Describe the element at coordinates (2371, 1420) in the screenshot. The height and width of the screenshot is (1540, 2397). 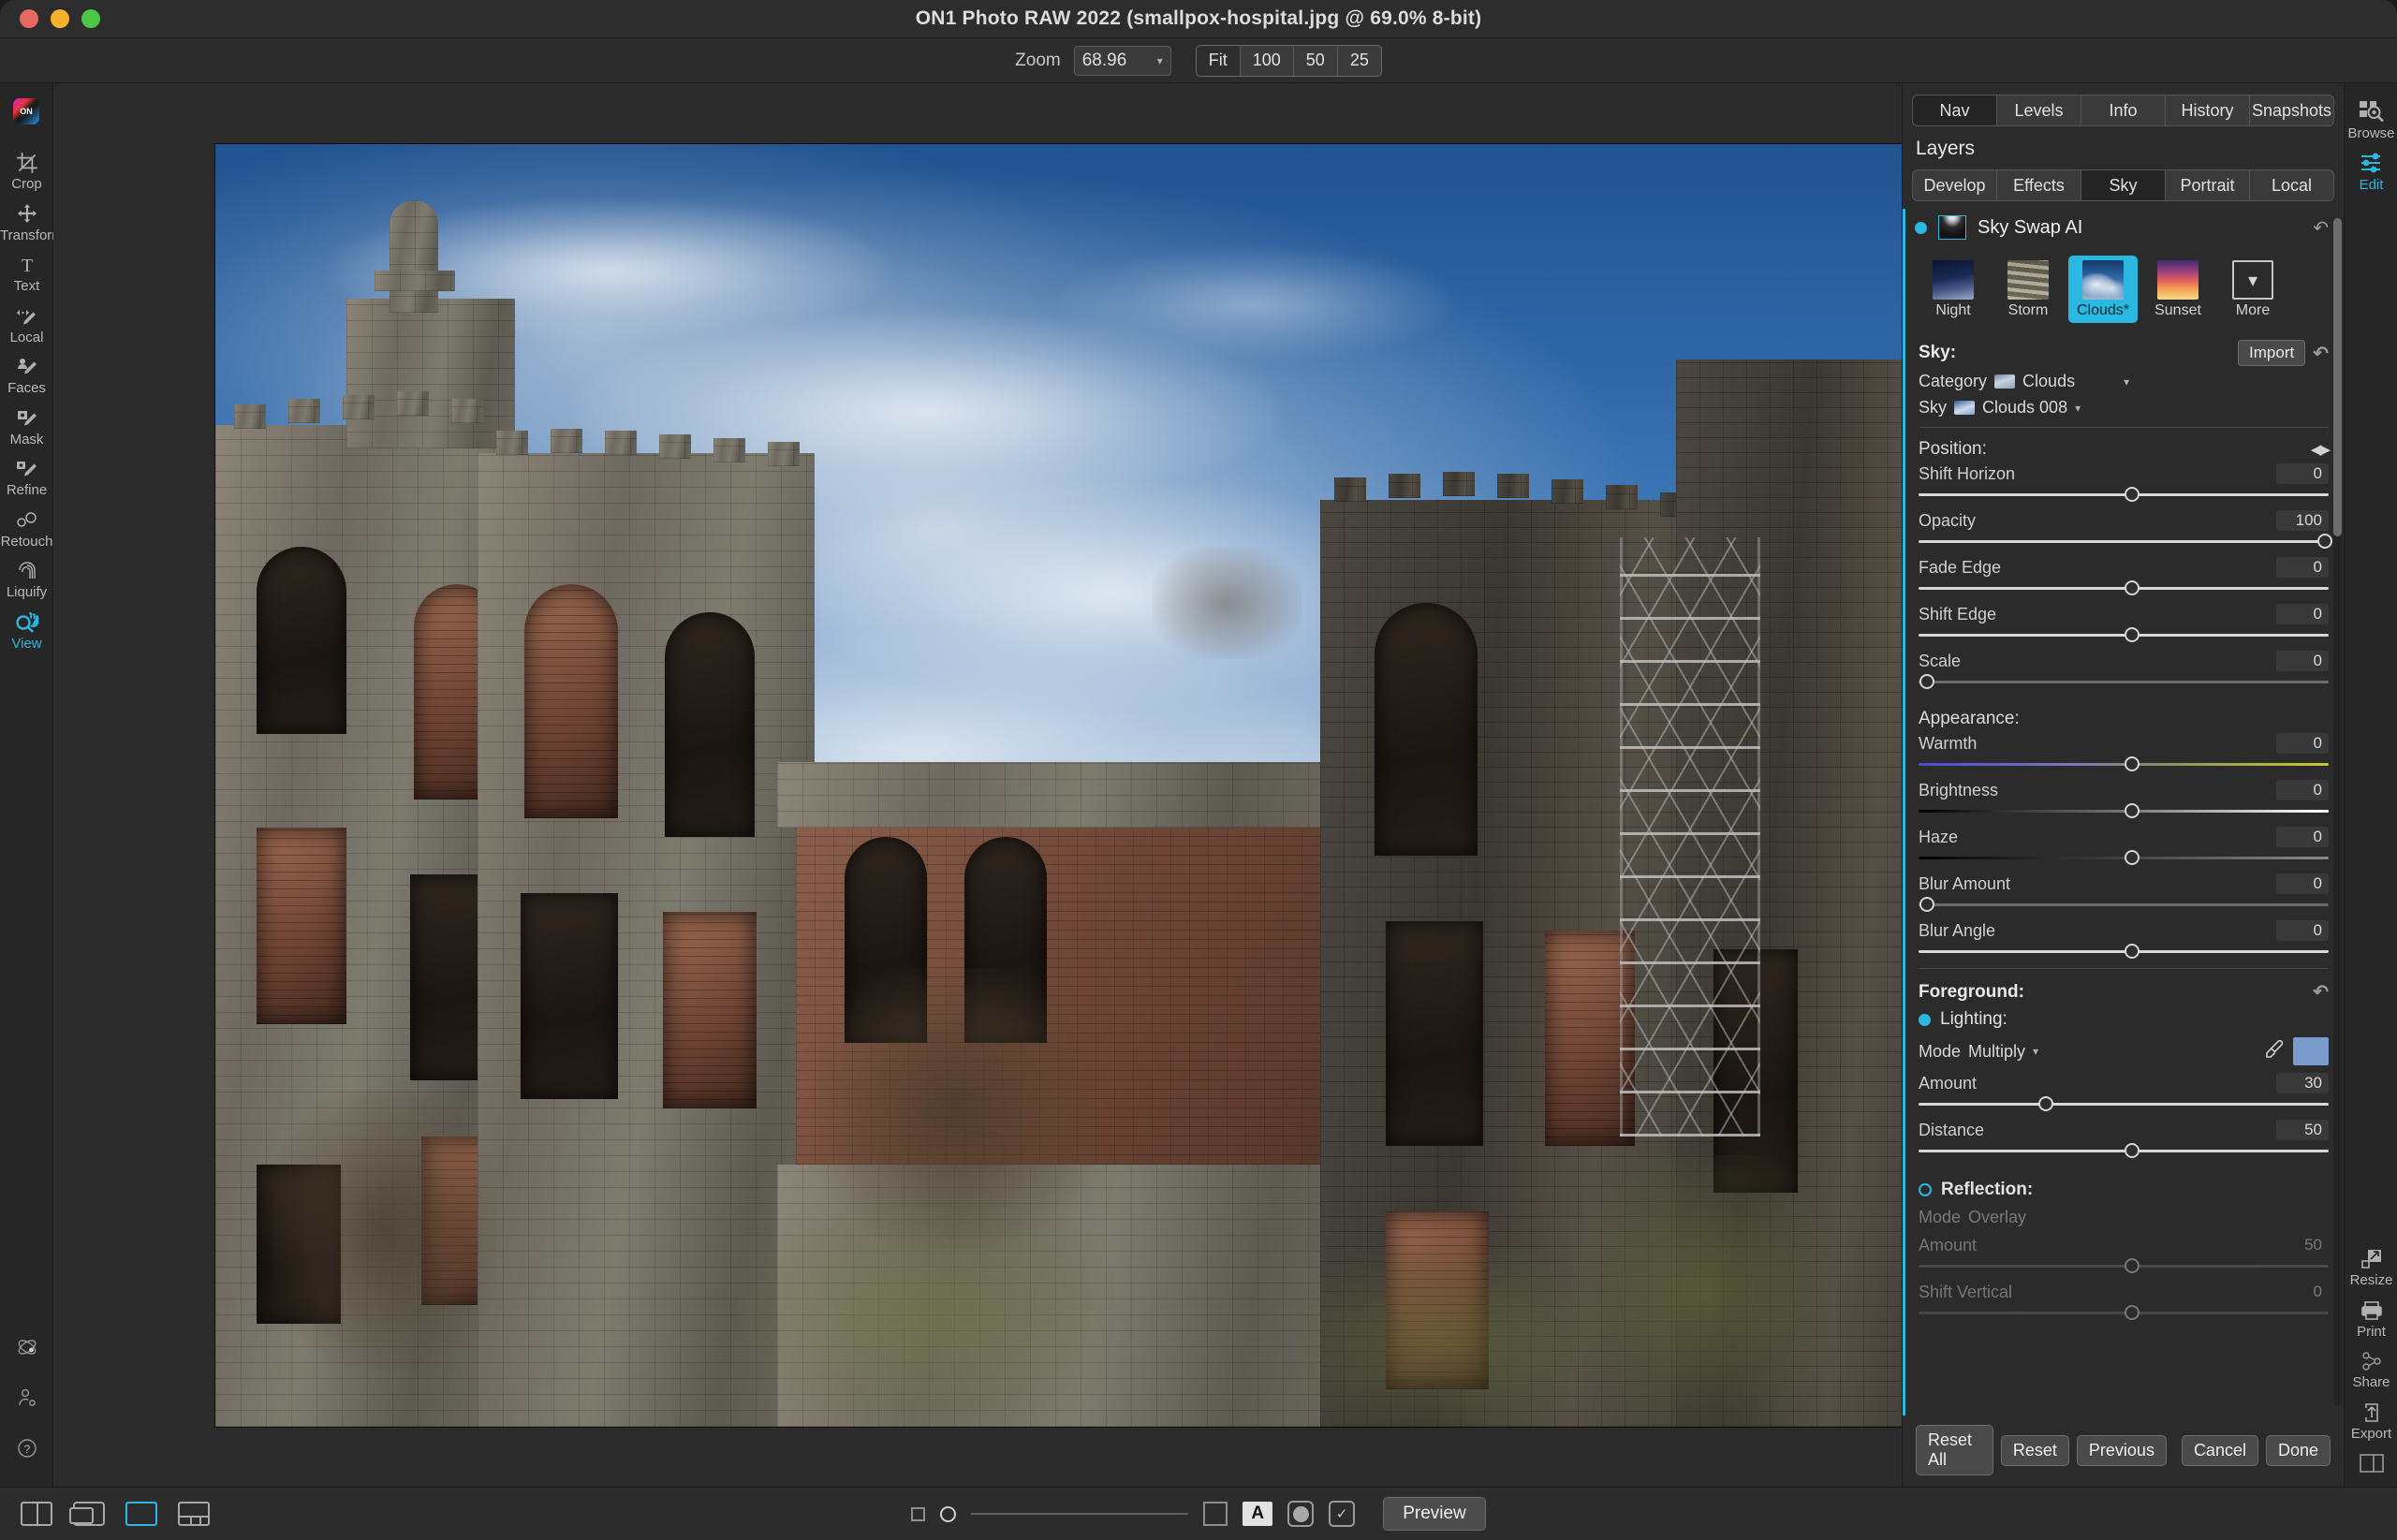
I see `module-export: Export` at that location.